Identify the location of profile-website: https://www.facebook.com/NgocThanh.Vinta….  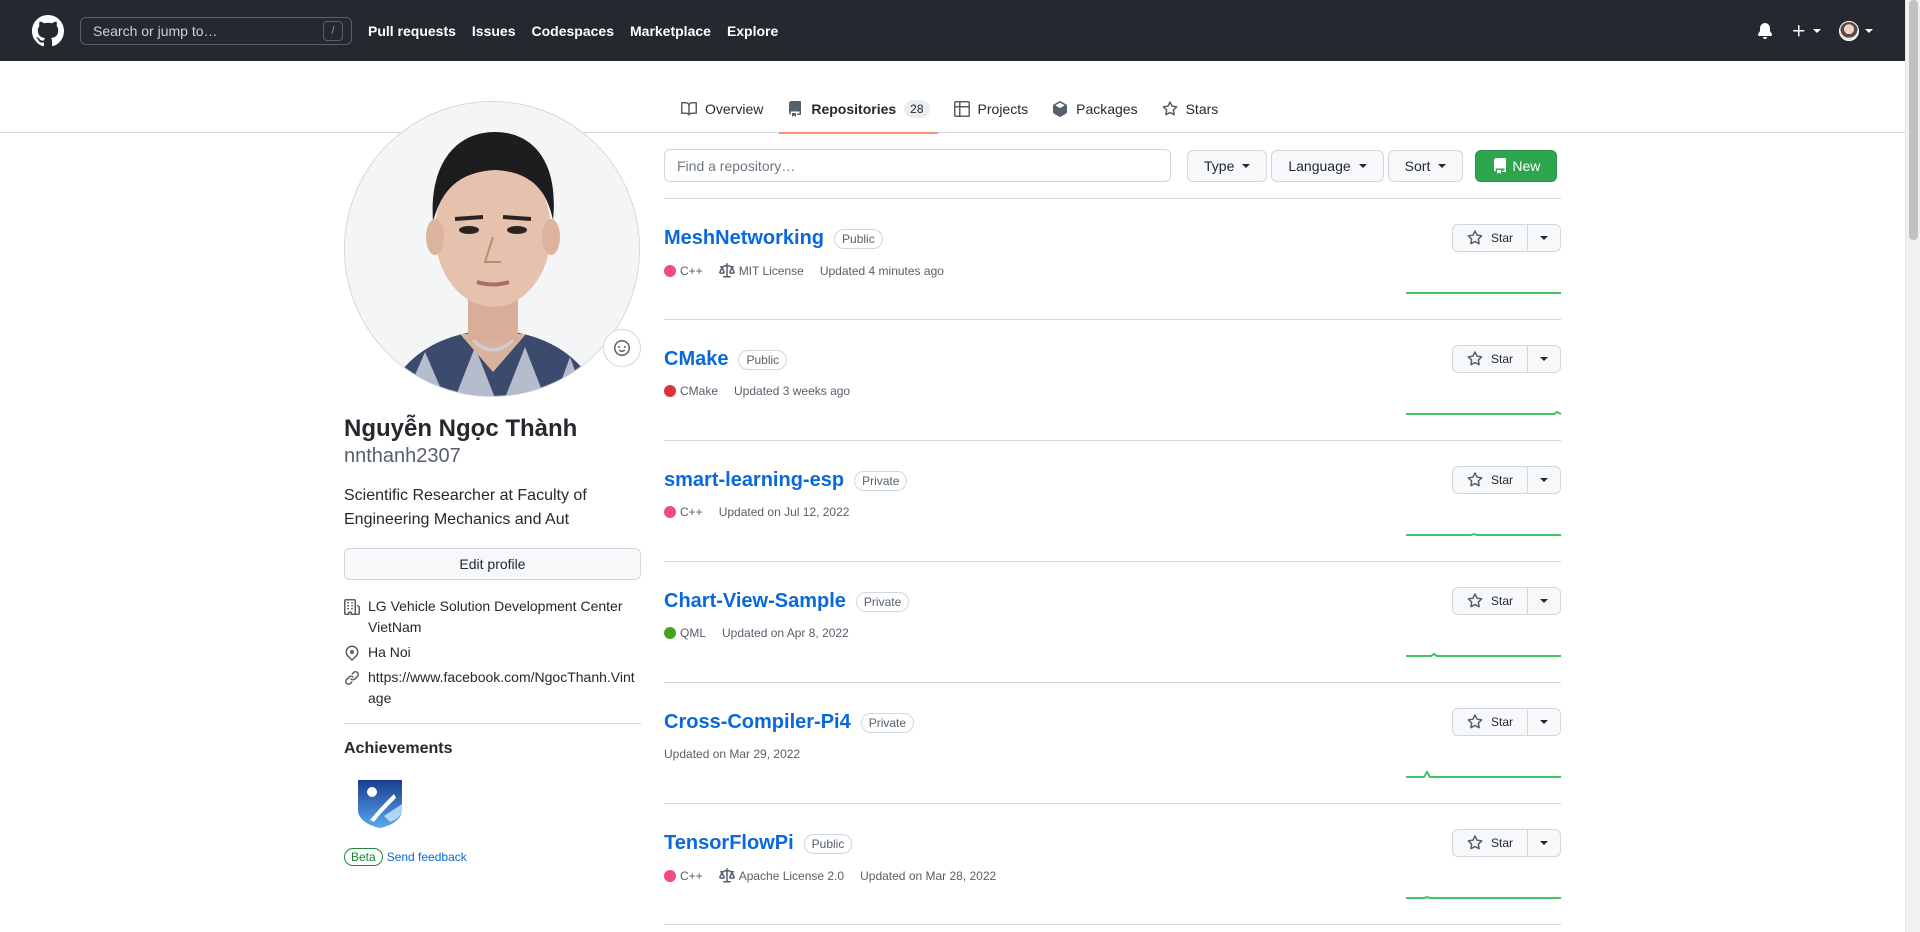
(492, 688).